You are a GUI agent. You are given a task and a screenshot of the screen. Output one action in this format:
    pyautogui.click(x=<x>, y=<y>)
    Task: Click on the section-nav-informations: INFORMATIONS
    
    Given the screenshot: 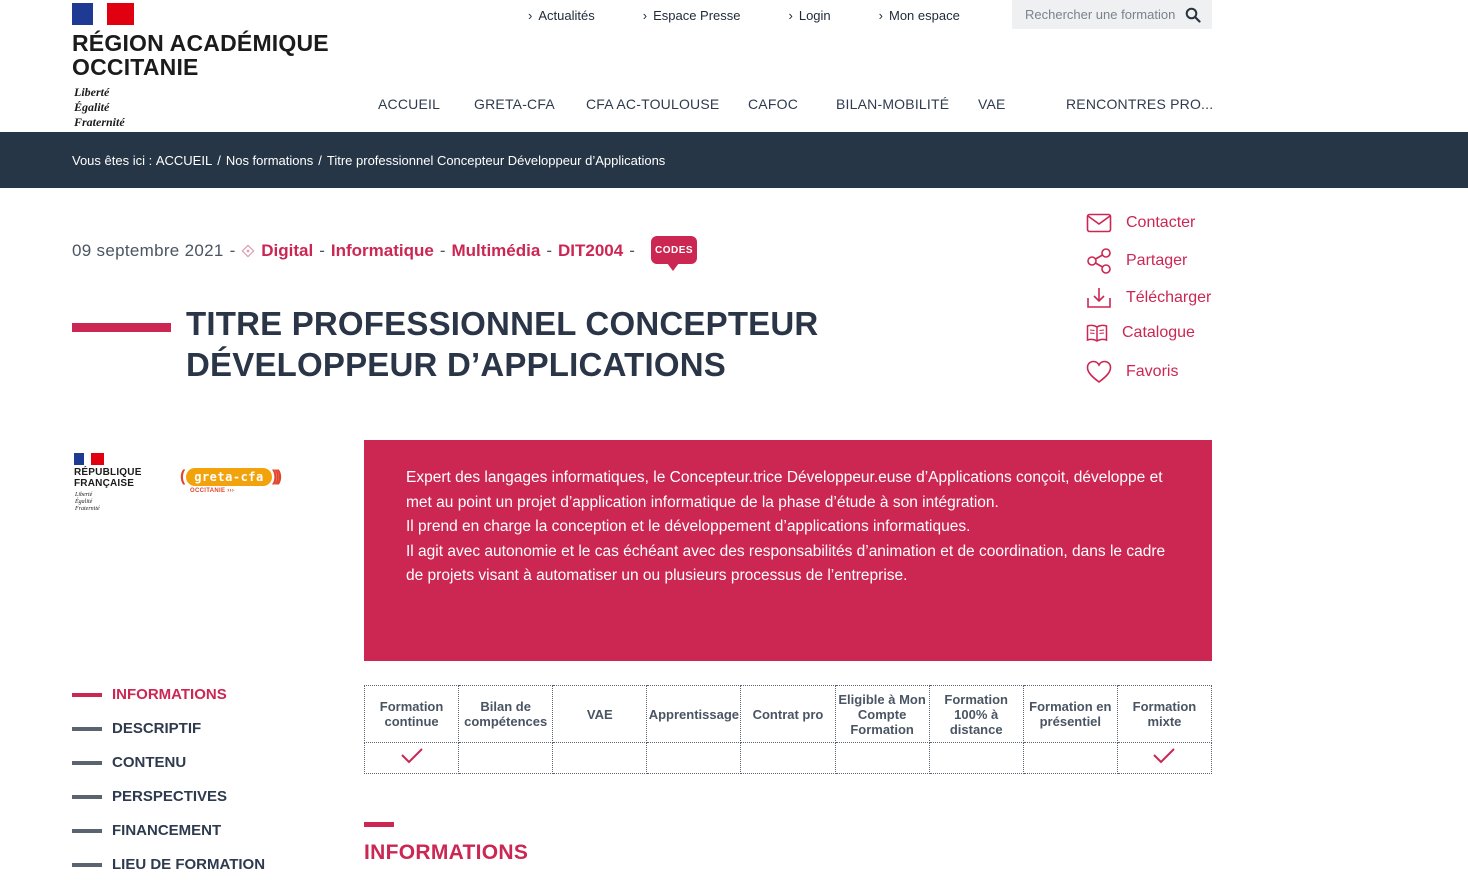 What is the action you would take?
    pyautogui.click(x=149, y=694)
    